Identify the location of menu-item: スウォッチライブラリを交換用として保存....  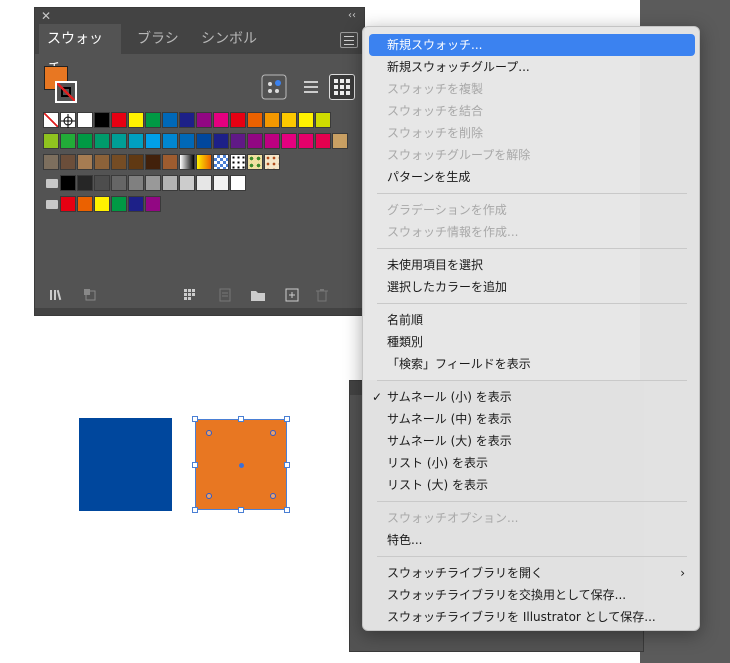
(532, 595).